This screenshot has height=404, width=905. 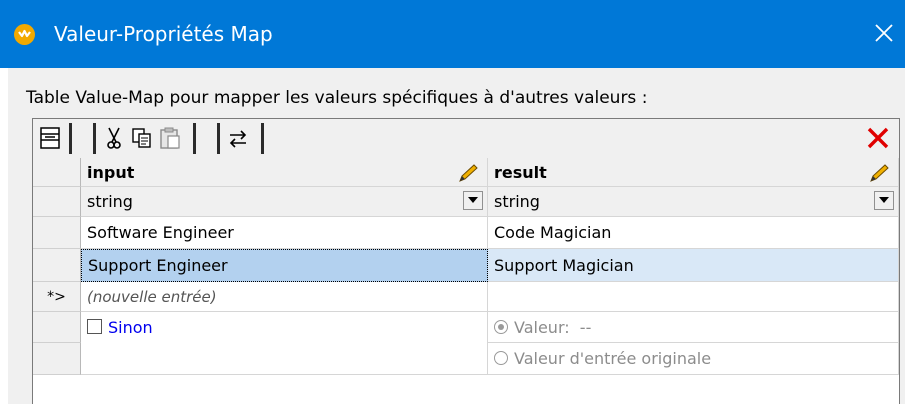 What do you see at coordinates (110, 201) in the screenshot?
I see `input-type-value: string` at bounding box center [110, 201].